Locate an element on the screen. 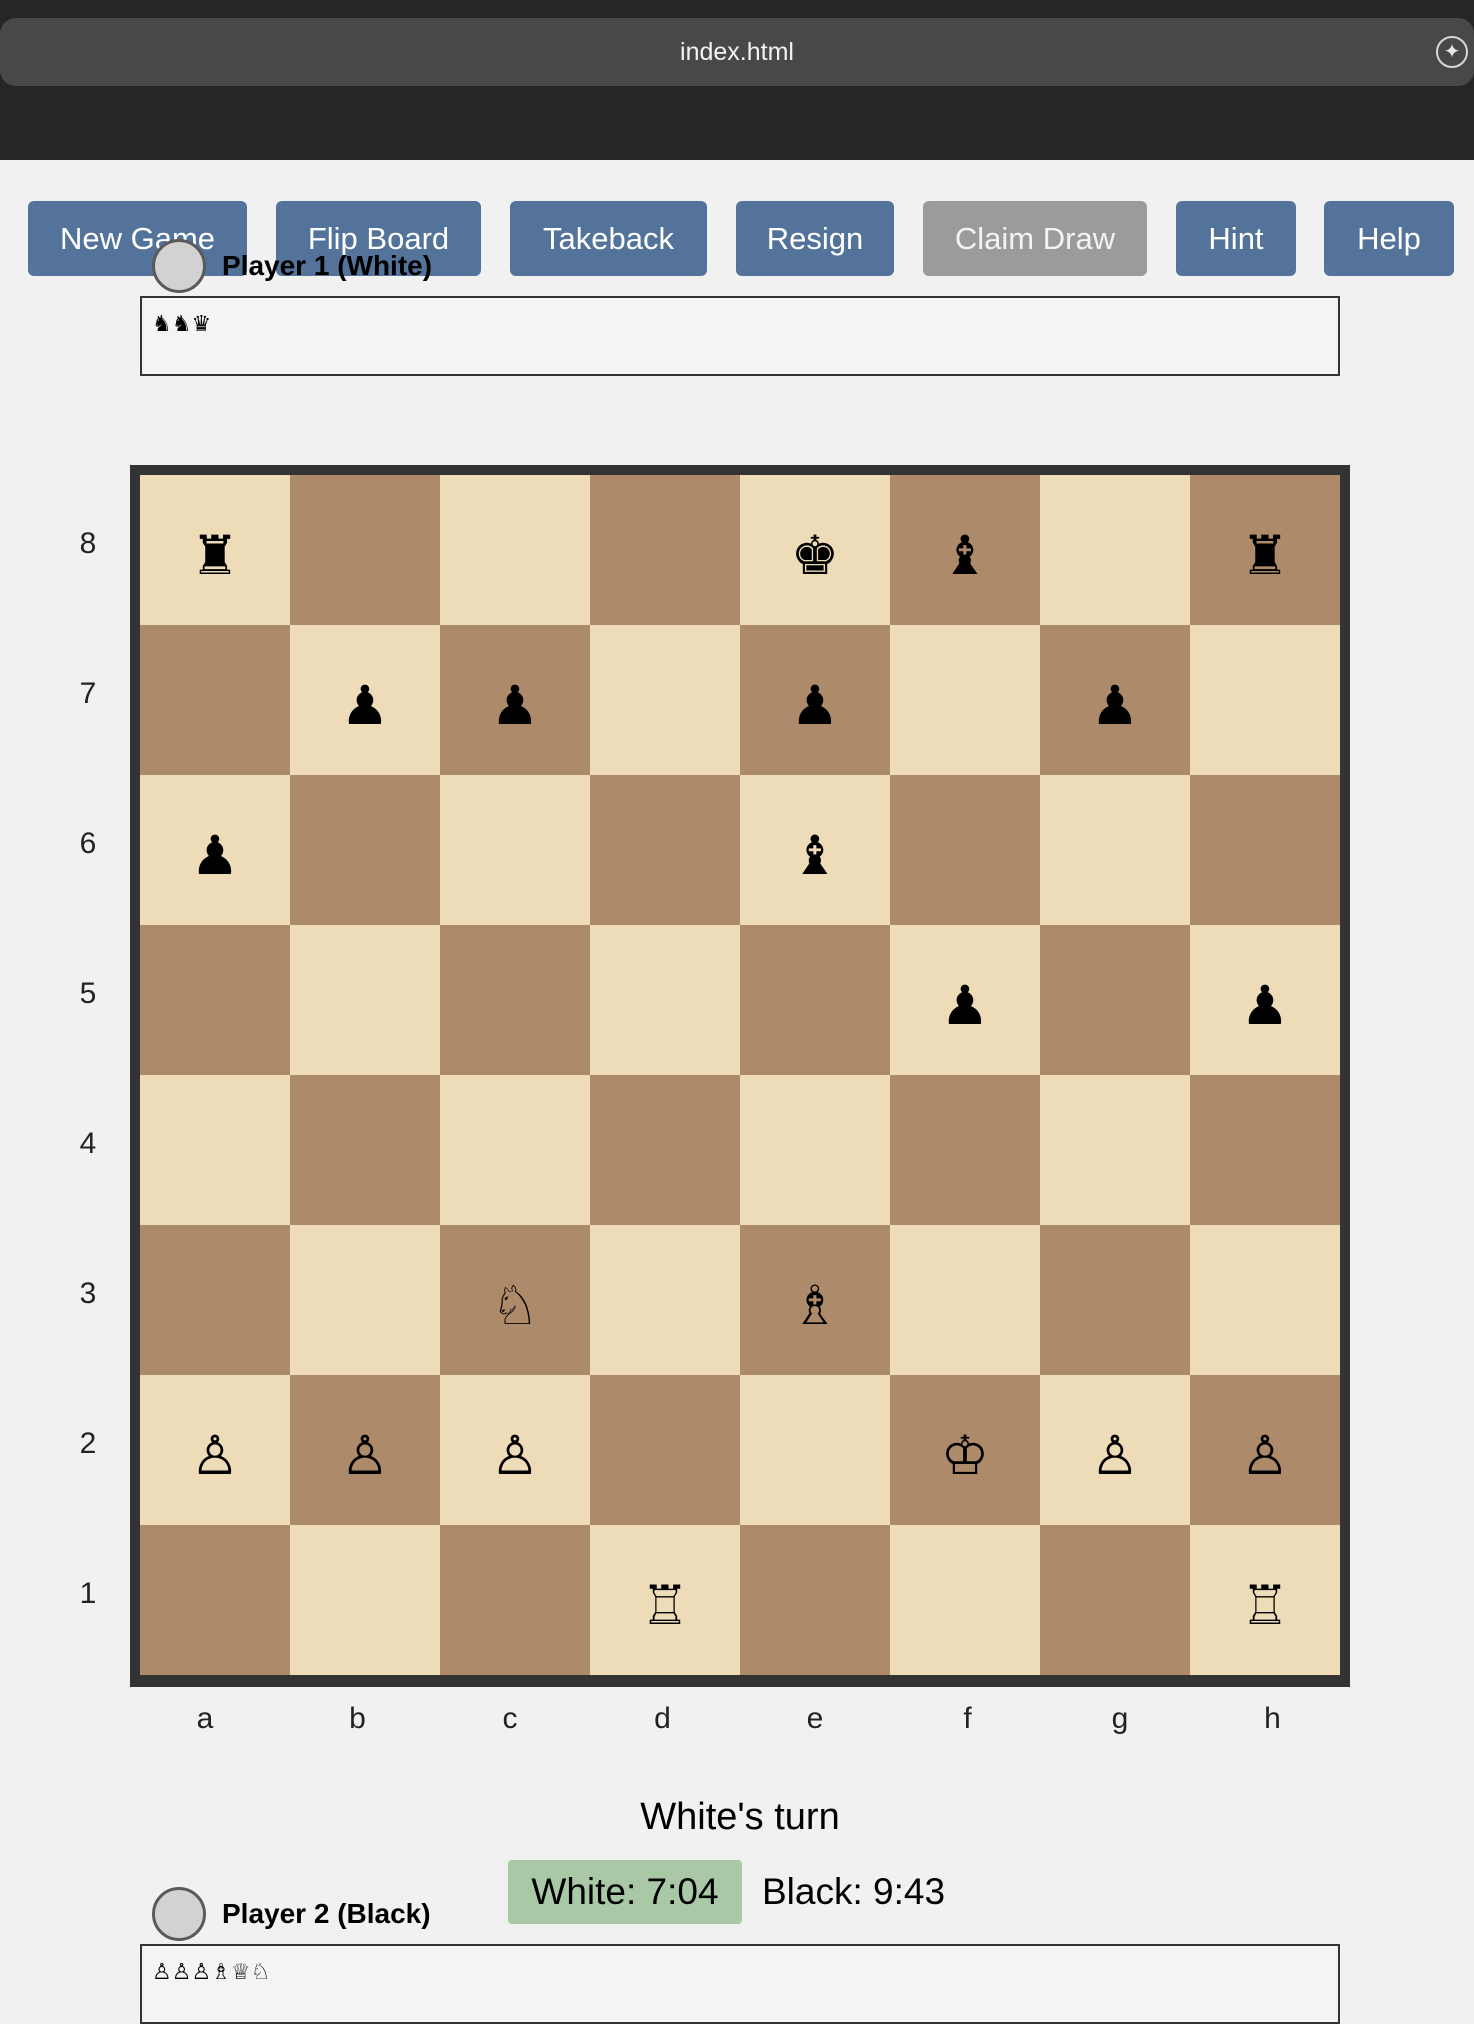  square-g8 is located at coordinates (1115, 550).